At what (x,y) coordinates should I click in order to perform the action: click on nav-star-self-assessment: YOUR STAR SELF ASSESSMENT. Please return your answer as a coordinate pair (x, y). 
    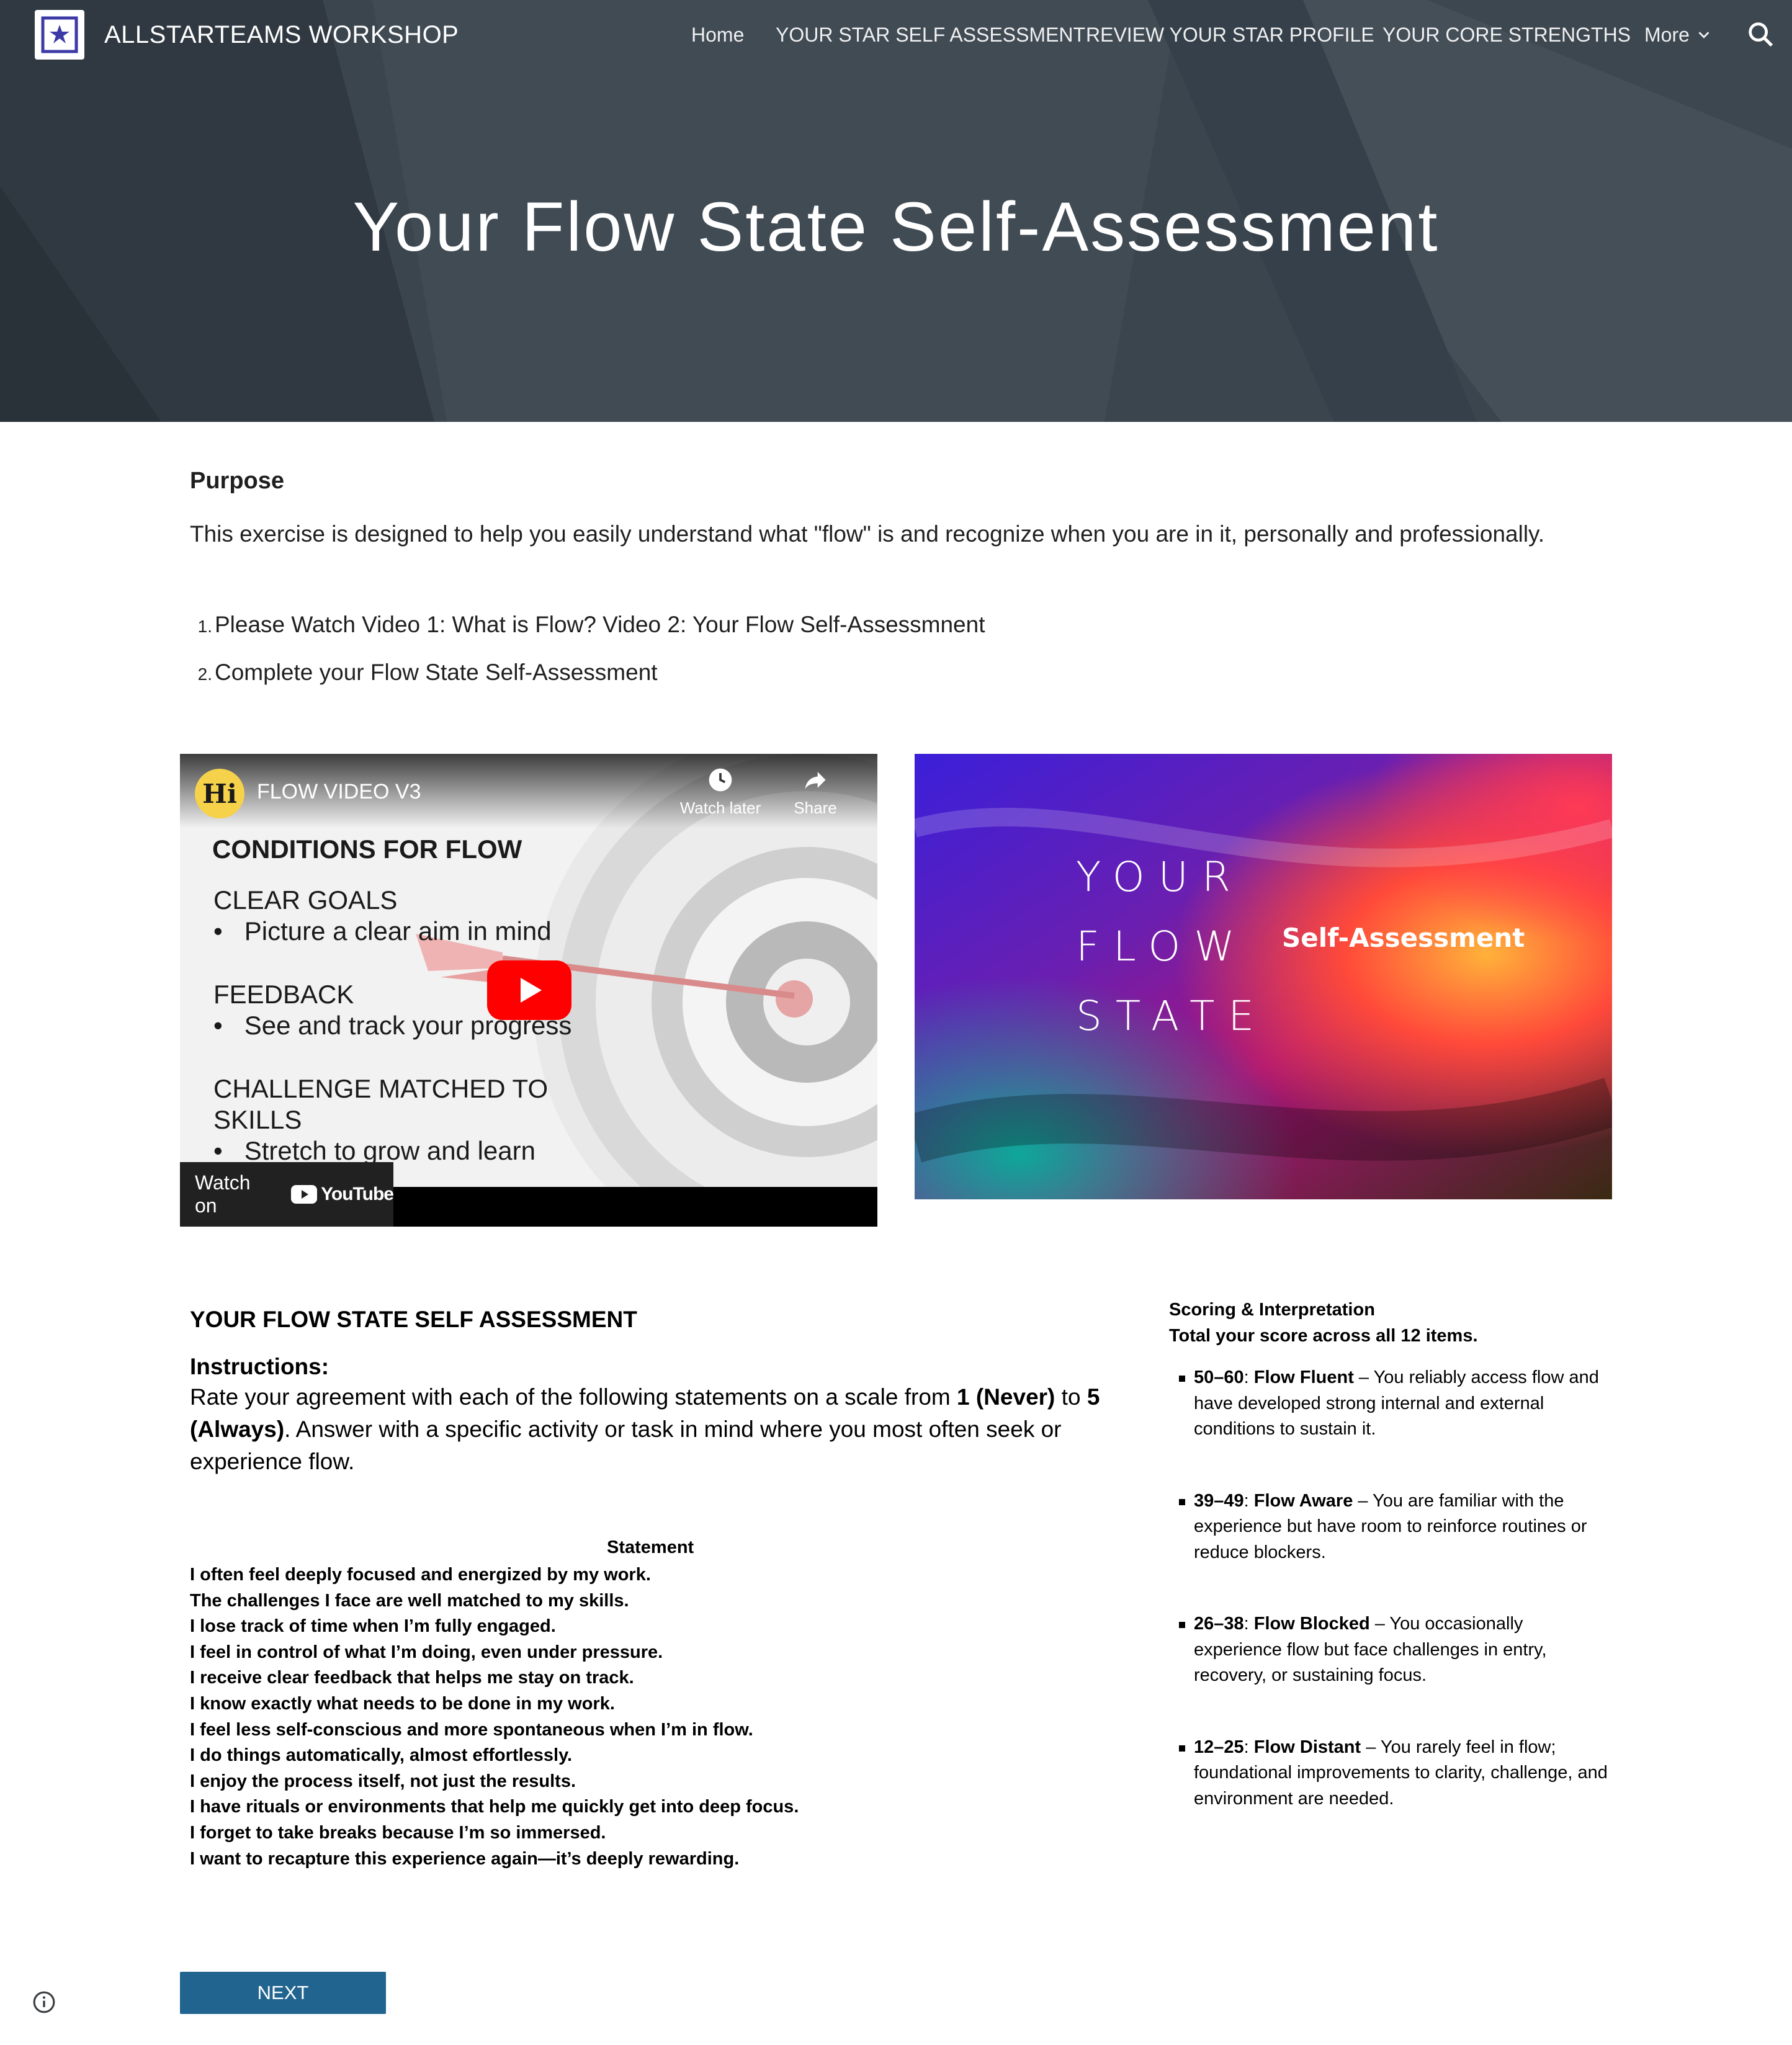
    Looking at the image, I should click on (930, 34).